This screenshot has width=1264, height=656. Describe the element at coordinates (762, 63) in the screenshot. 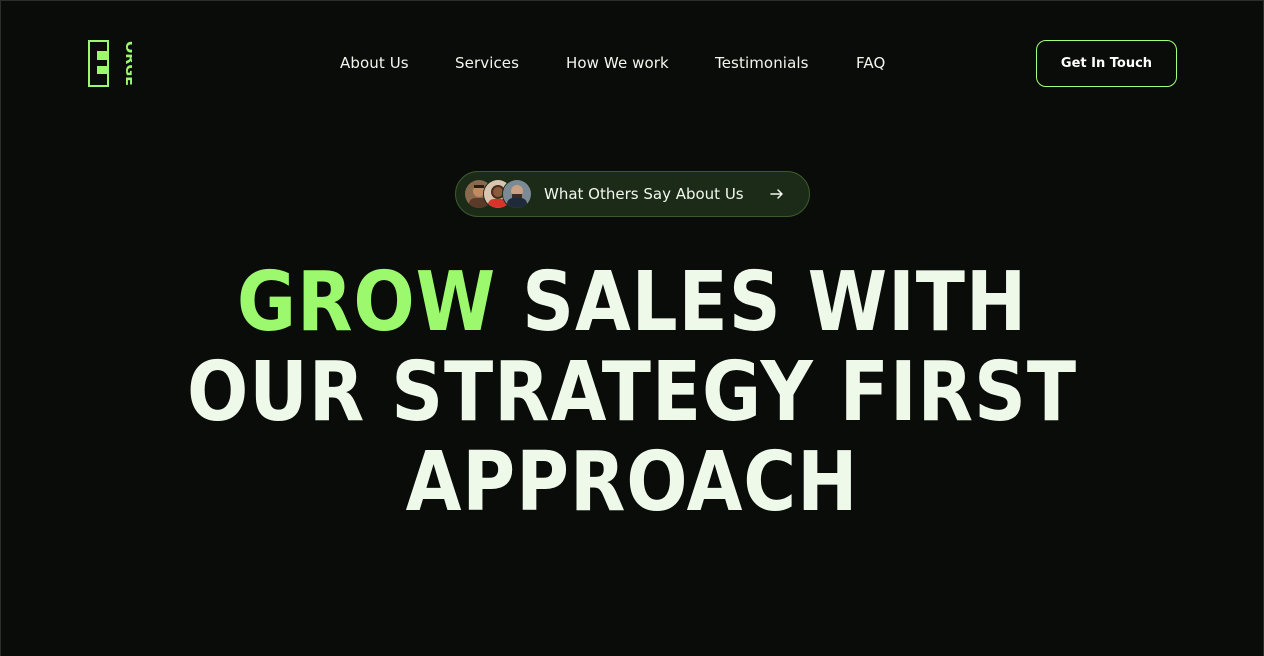

I see `nav-testimonials: Testimonials` at that location.